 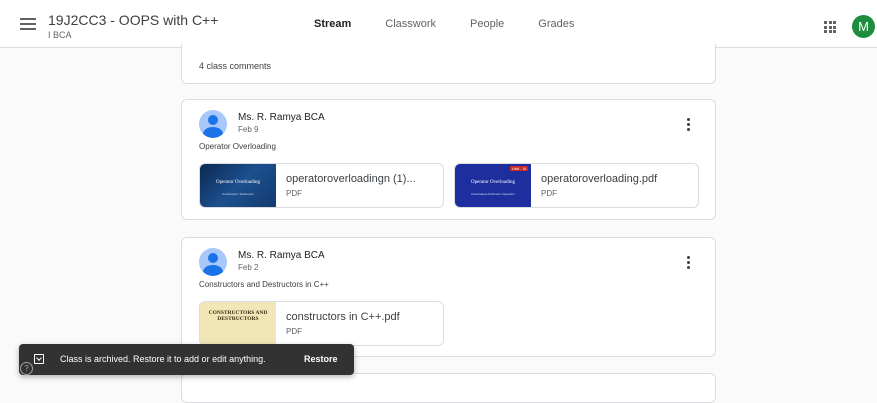 I want to click on thumbnail-subtitle: Overloaded Arithmetic Operators, so click(x=493, y=194).